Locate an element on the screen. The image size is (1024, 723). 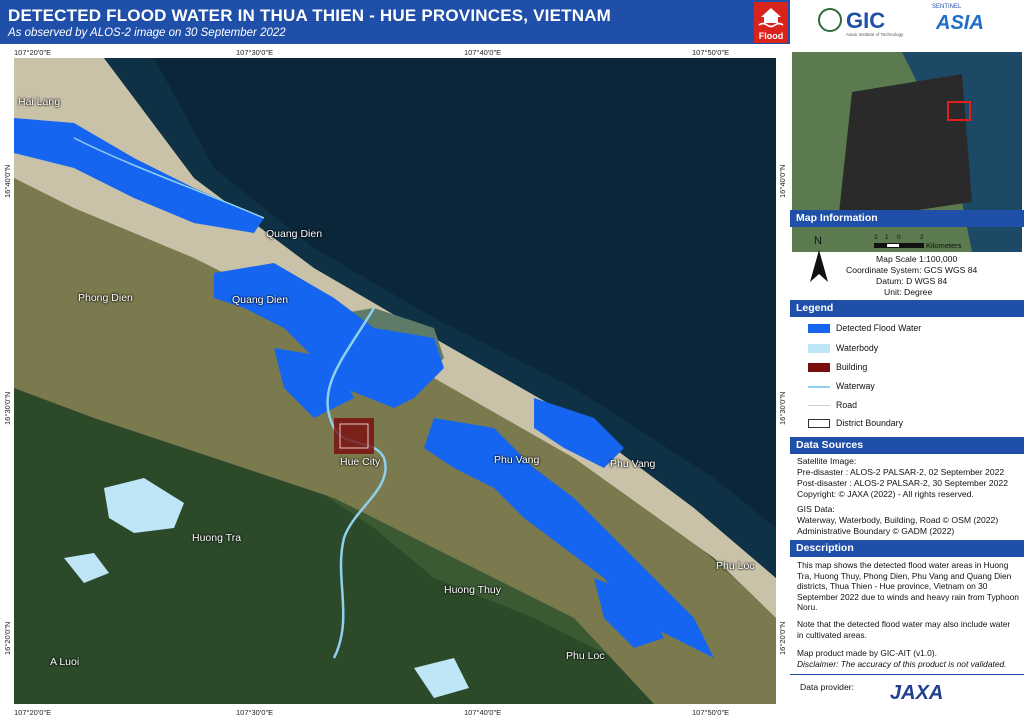
legend-item-flood: Detected Flood Water is located at coordinates (913, 329).